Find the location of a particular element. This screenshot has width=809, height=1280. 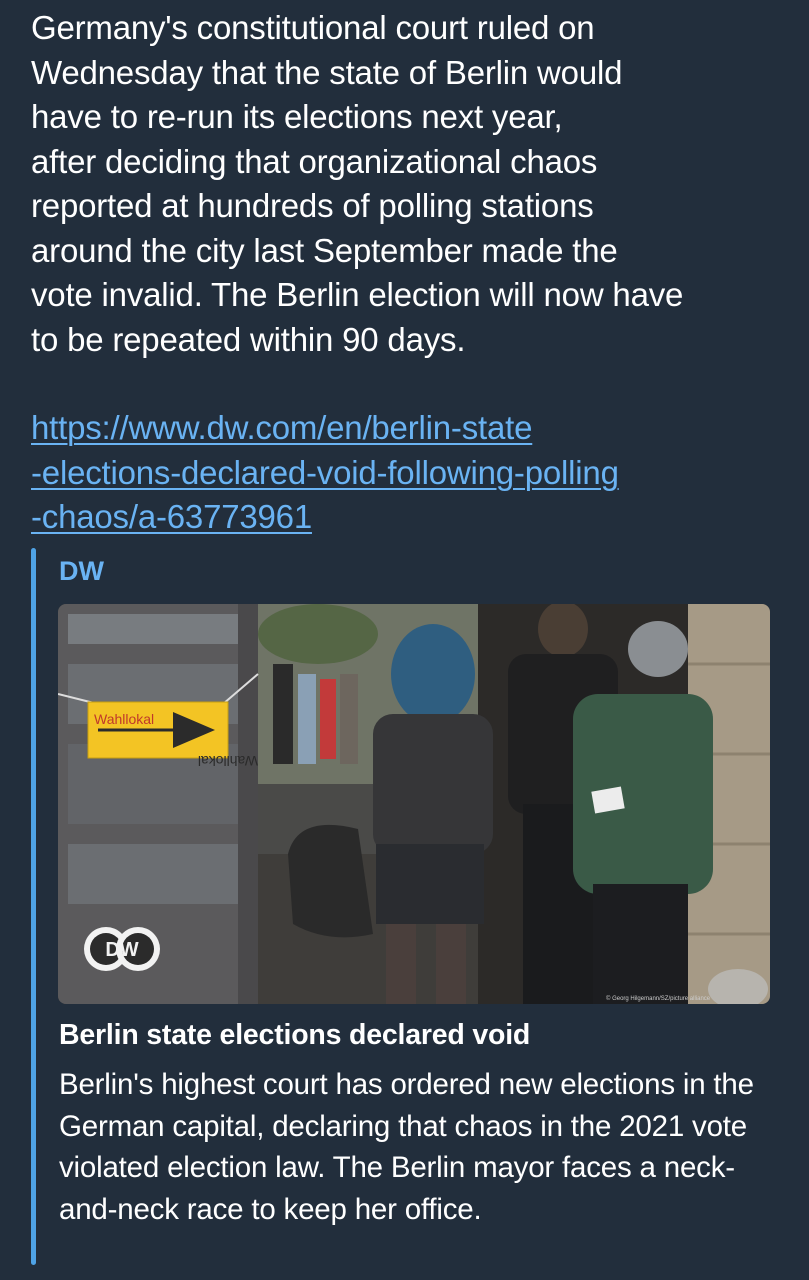

sign-mirror-text: Wahllokal is located at coordinates (228, 761).